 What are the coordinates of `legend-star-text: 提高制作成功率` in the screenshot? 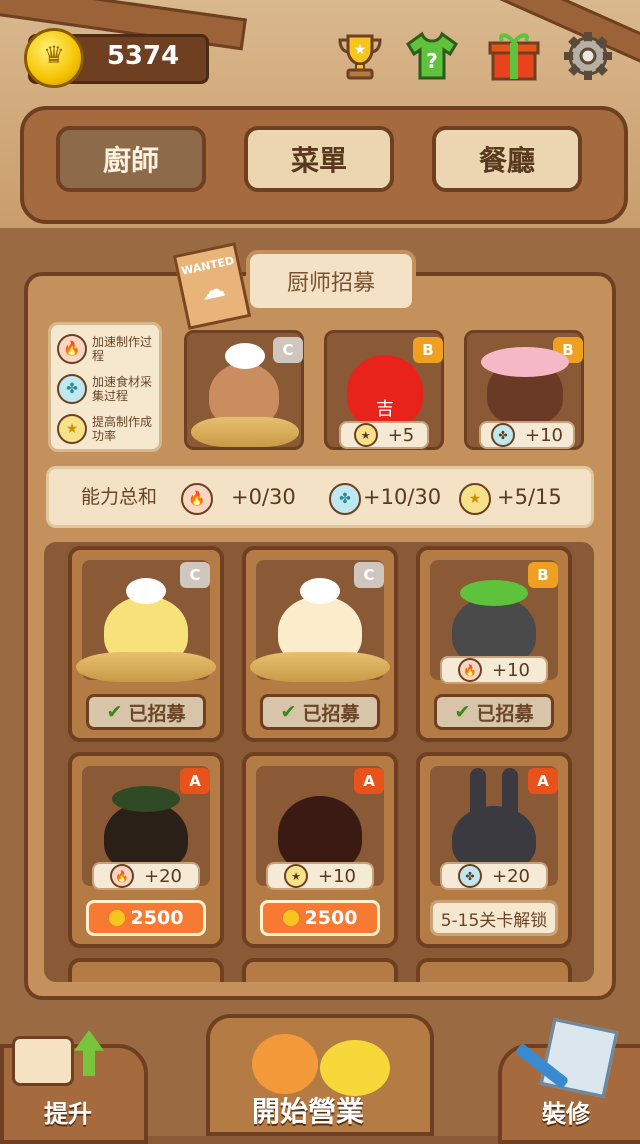 It's located at (122, 429).